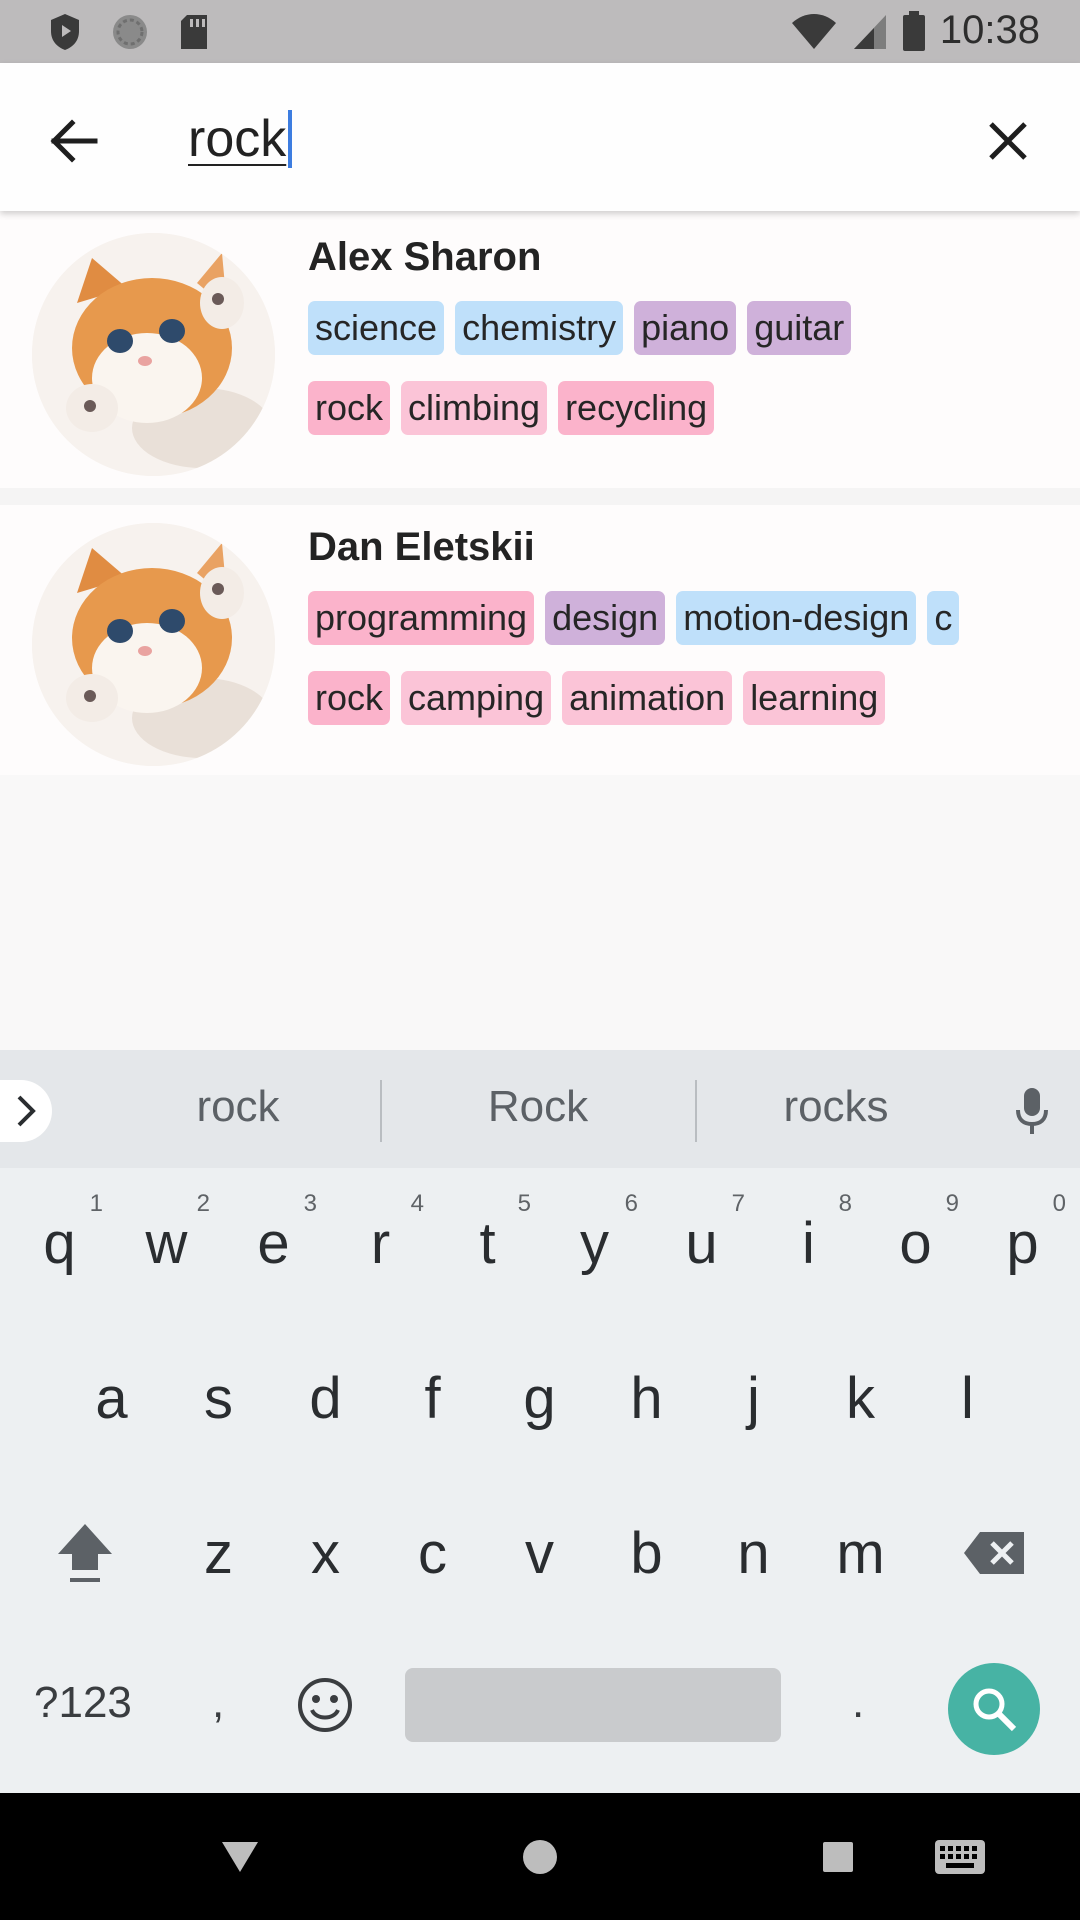 The image size is (1080, 1920). What do you see at coordinates (913, 30) in the screenshot?
I see `battery-icon` at bounding box center [913, 30].